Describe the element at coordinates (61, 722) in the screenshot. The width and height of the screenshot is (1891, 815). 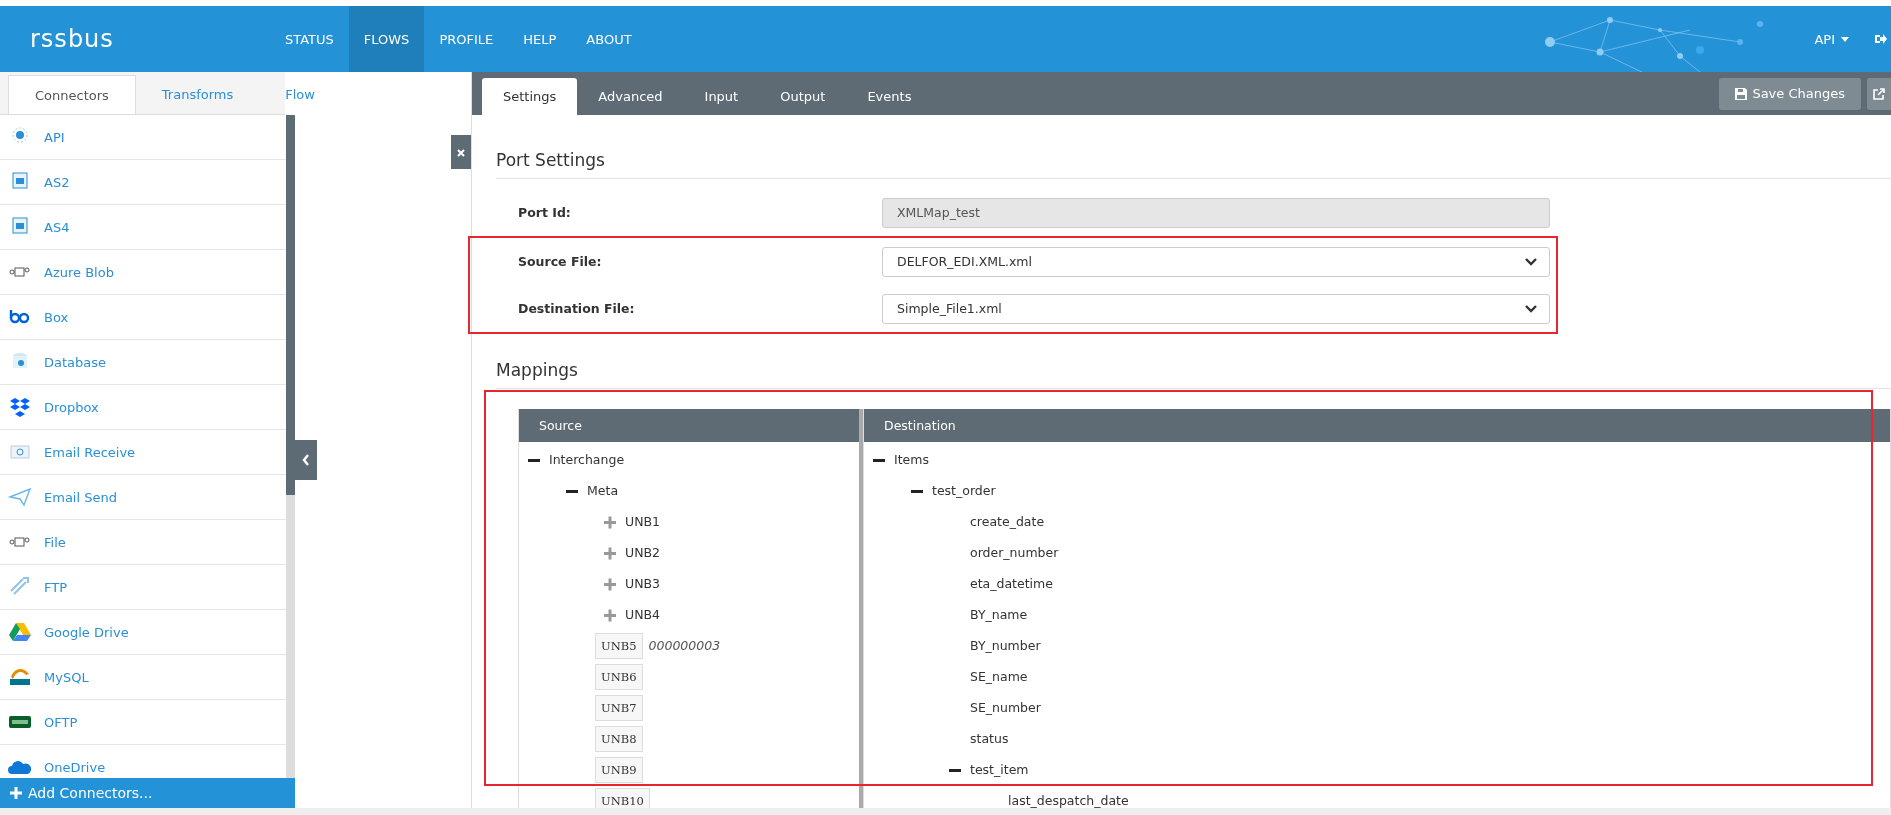
I see `connector-item: OFTP` at that location.